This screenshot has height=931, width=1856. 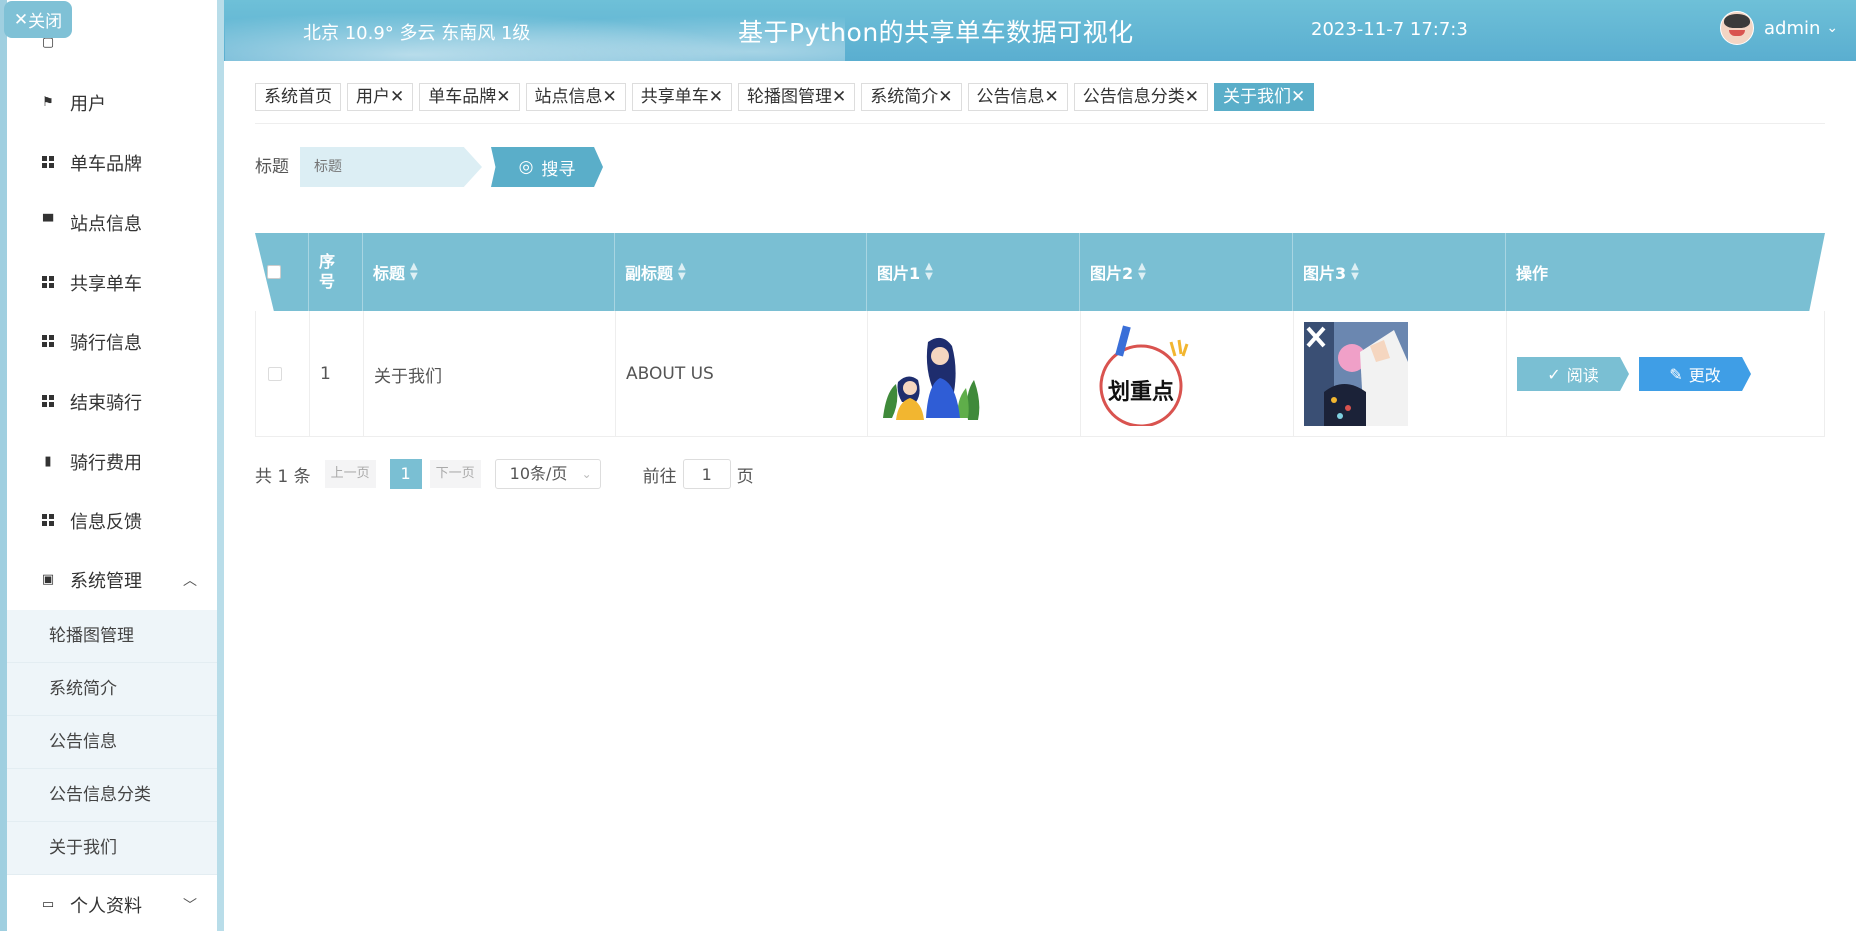 I want to click on tab-users: 用户✕, so click(x=380, y=97).